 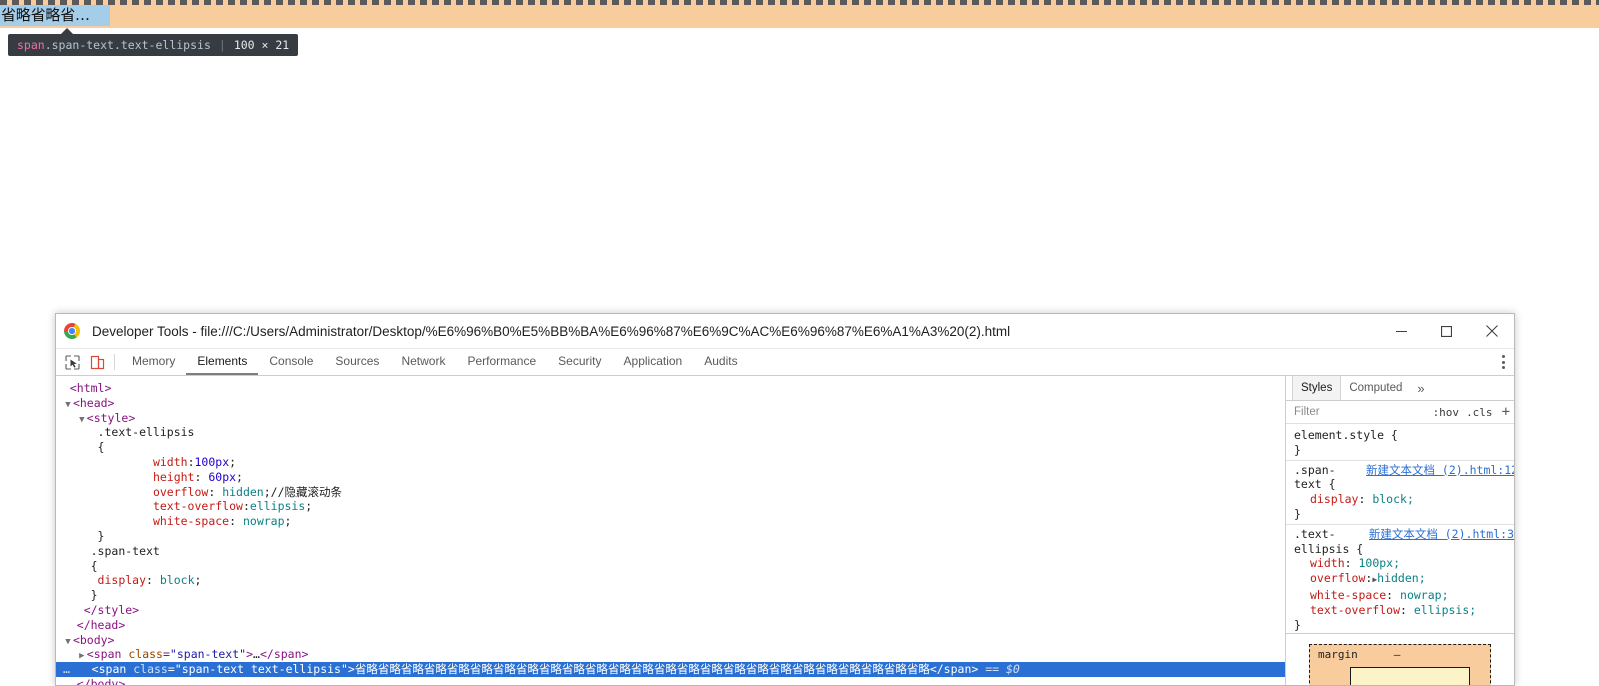 I want to click on dom-selected-ref-label: == $0, so click(x=1002, y=669).